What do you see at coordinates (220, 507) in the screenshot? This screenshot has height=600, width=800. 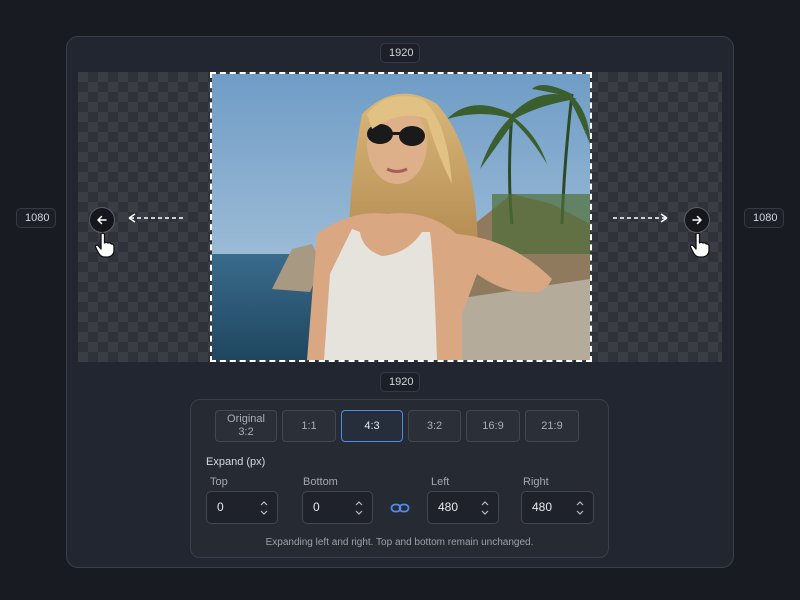 I see `top-value: 0` at bounding box center [220, 507].